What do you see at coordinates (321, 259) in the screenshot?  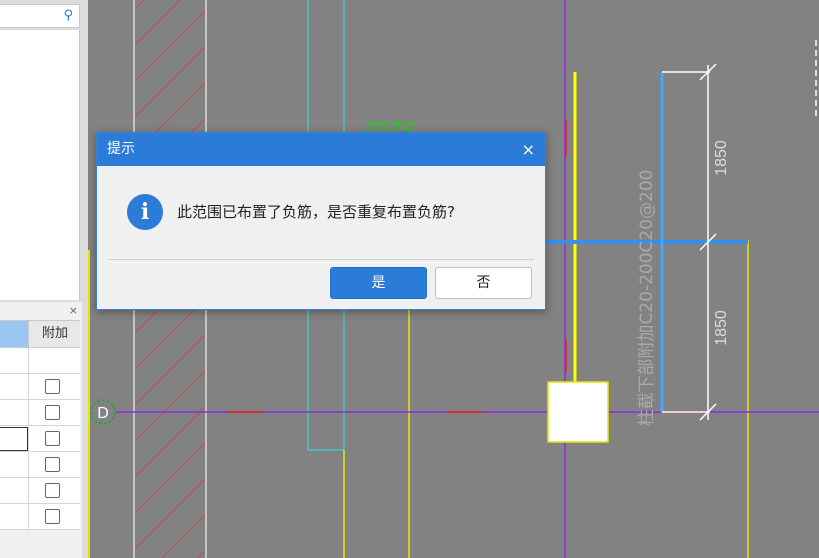 I see `dialog-divider` at bounding box center [321, 259].